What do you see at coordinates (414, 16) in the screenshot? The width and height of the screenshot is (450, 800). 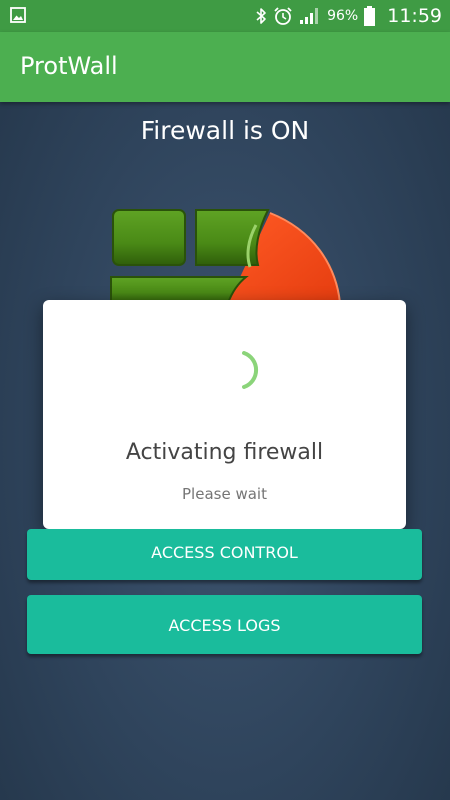 I see `clock: 11:59` at bounding box center [414, 16].